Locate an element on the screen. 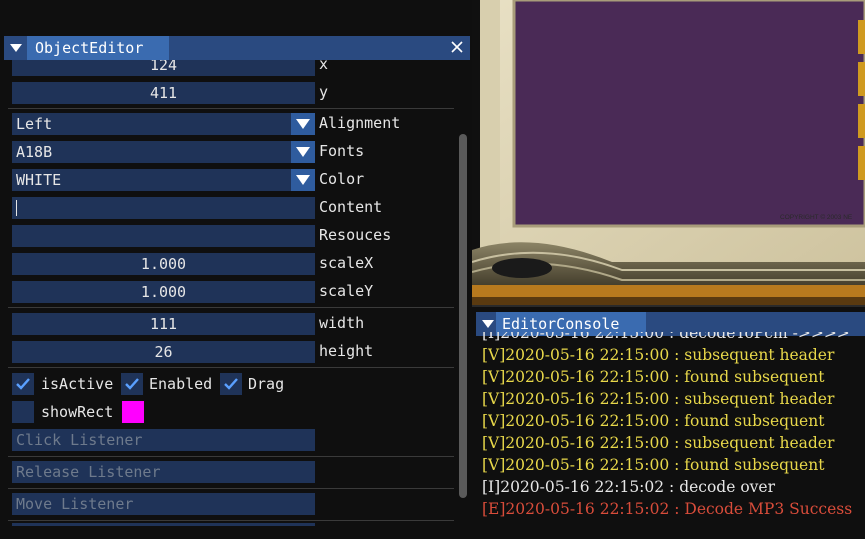 The height and width of the screenshot is (539, 865). scalex-input: 1.000 is located at coordinates (163, 264).